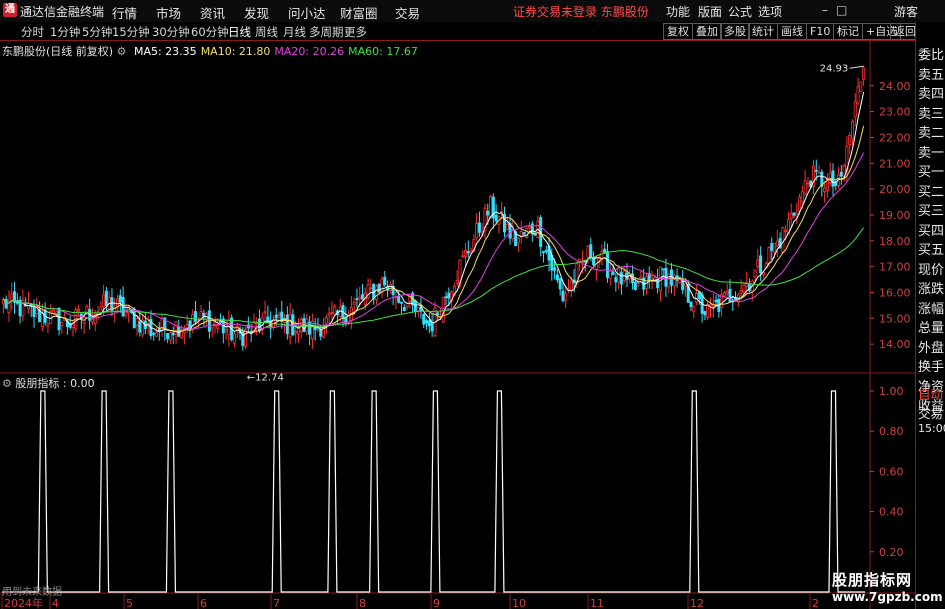  Describe the element at coordinates (710, 11) in the screenshot. I see `right-menu-1: 版面` at that location.